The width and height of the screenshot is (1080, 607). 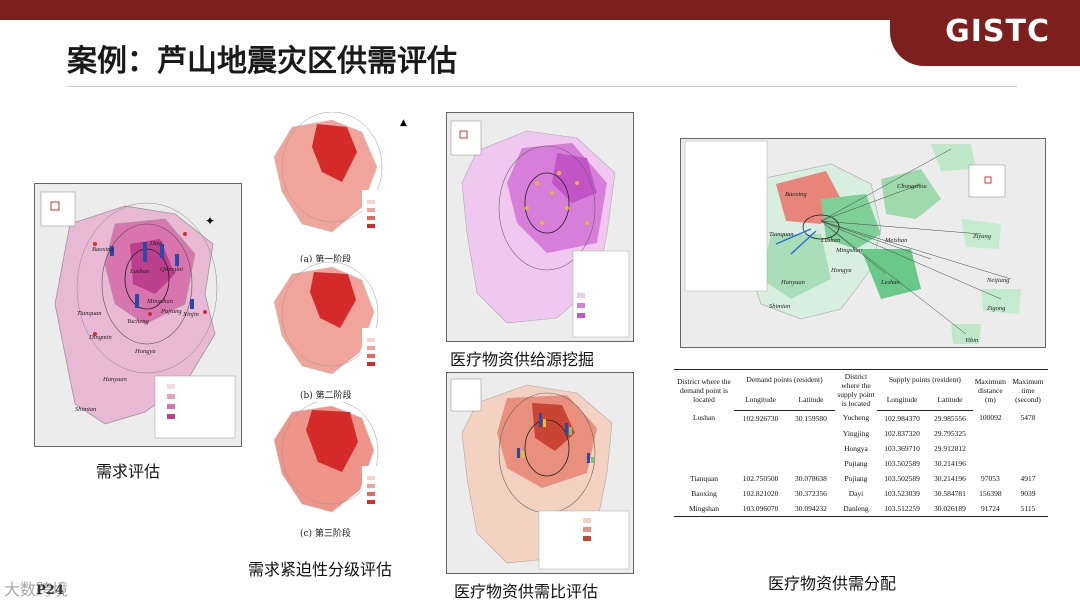 What do you see at coordinates (325, 534) in the screenshot?
I see `urgency-caption-c: (c) 第三阶段` at bounding box center [325, 534].